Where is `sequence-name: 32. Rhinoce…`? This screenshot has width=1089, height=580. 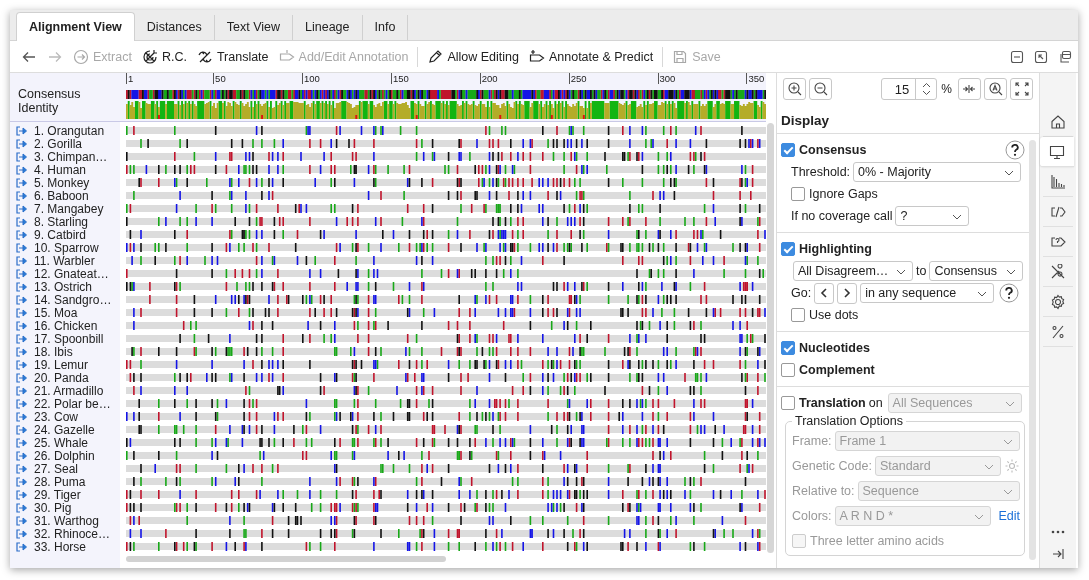
sequence-name: 32. Rhinoce… is located at coordinates (72, 533).